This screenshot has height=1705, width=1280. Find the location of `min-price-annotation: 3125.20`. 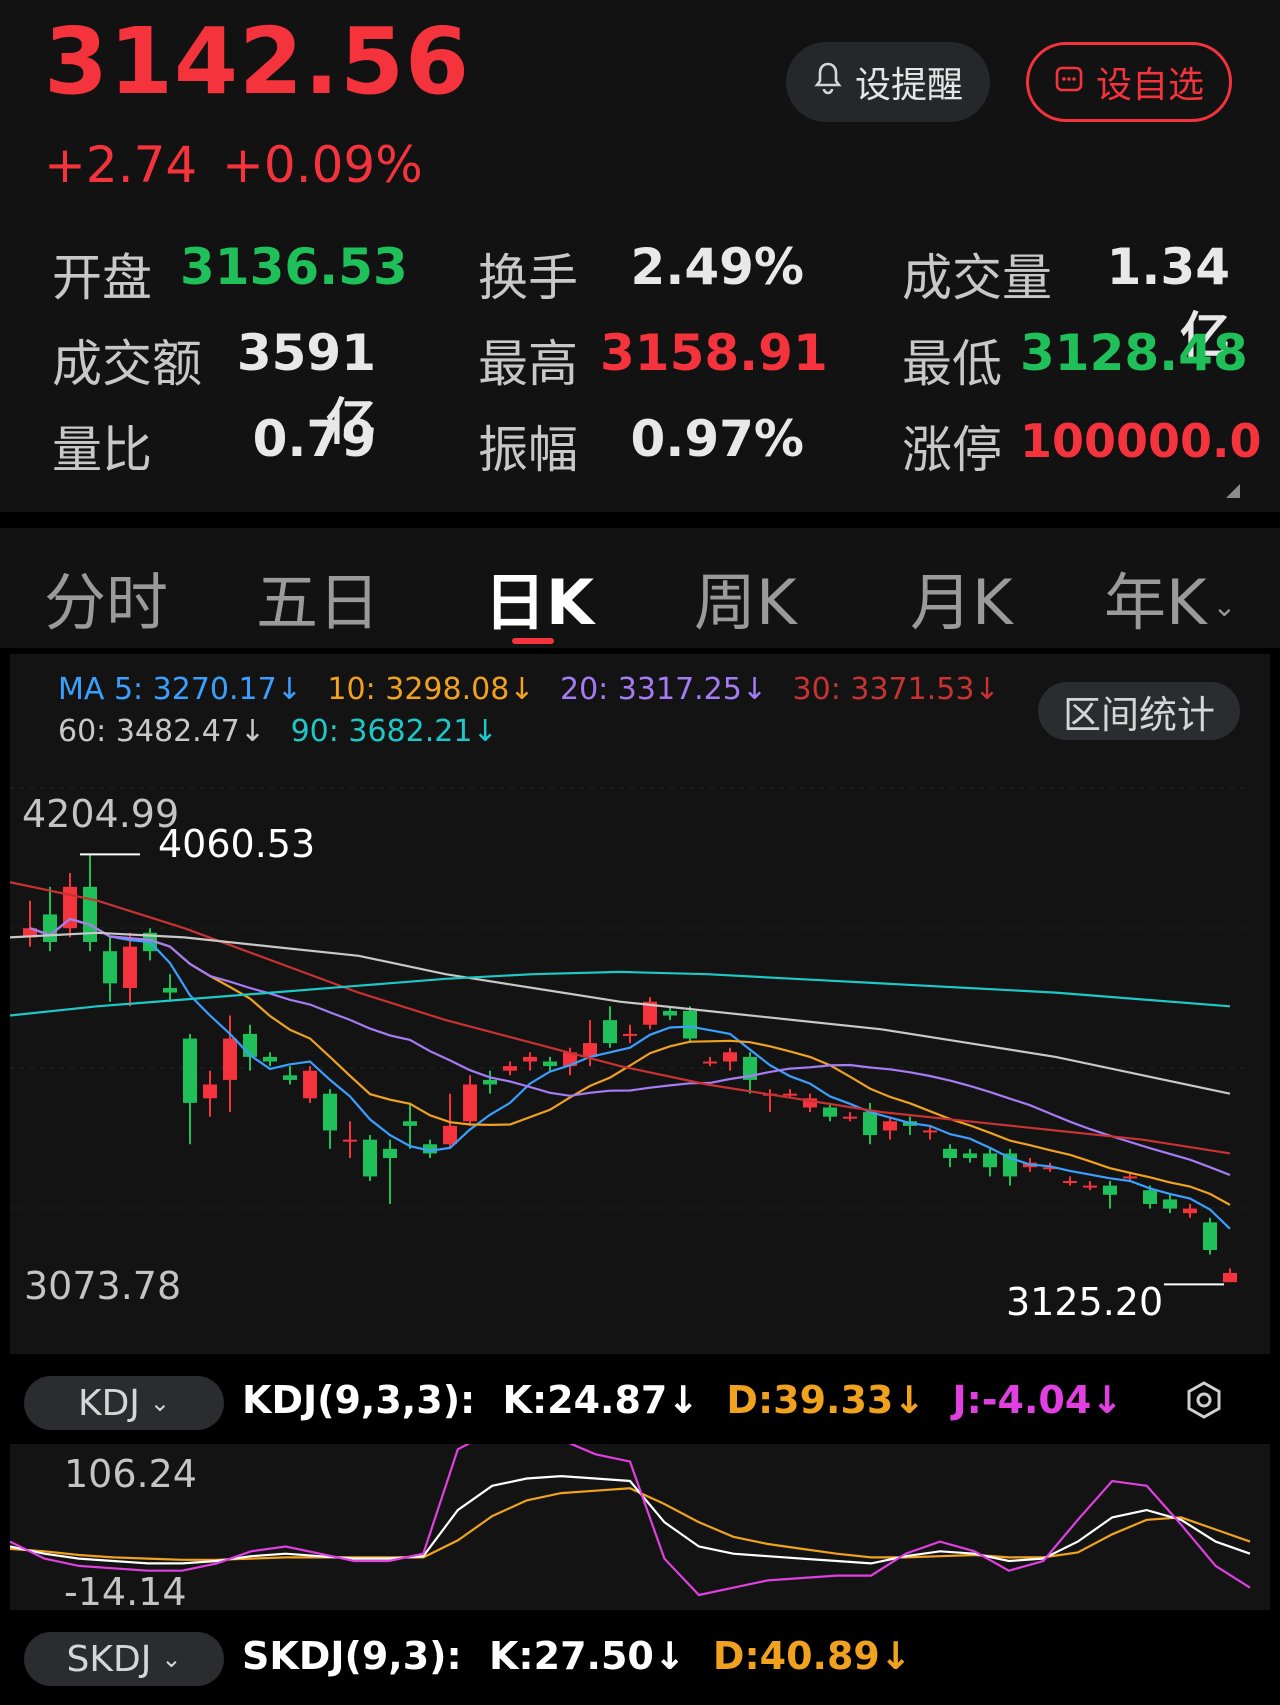

min-price-annotation: 3125.20 is located at coordinates (1085, 1302).